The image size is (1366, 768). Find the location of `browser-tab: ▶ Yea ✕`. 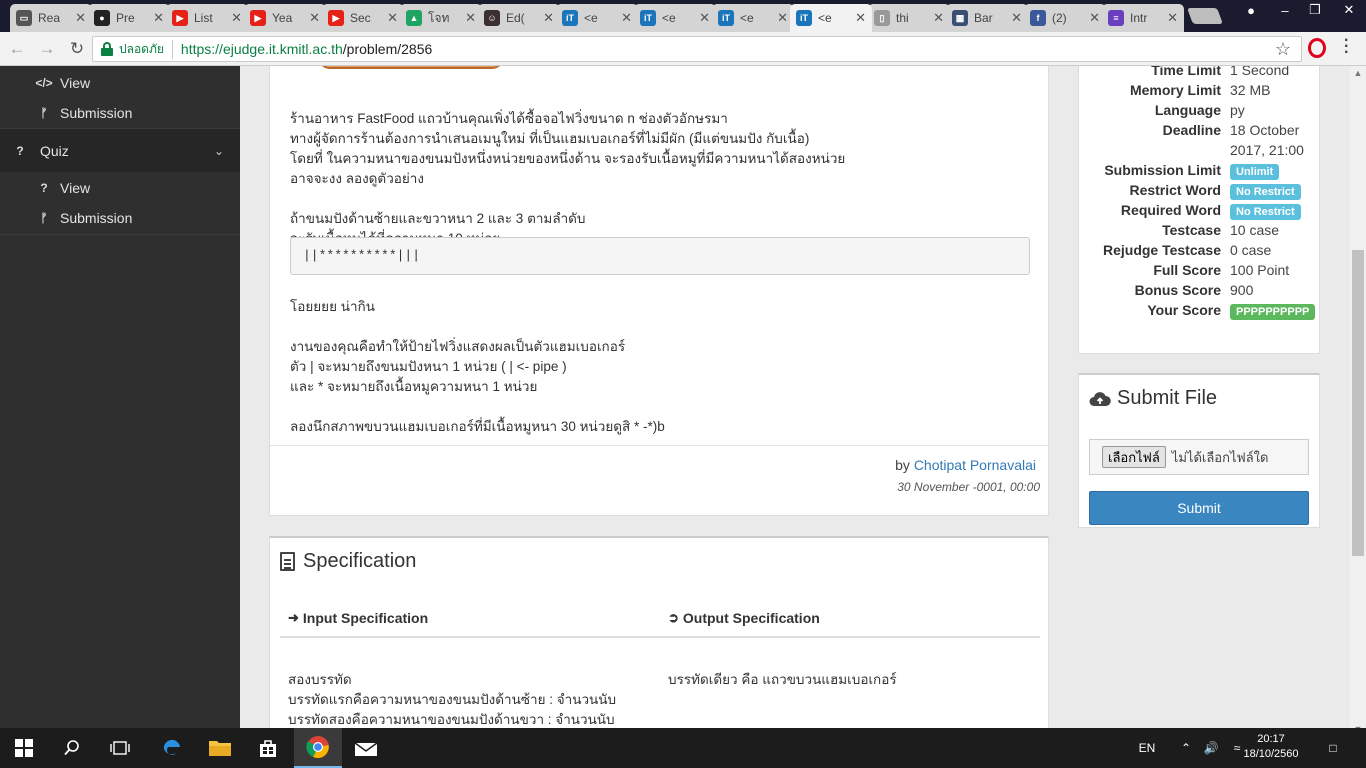

browser-tab: ▶ Yea ✕ is located at coordinates (285, 18).